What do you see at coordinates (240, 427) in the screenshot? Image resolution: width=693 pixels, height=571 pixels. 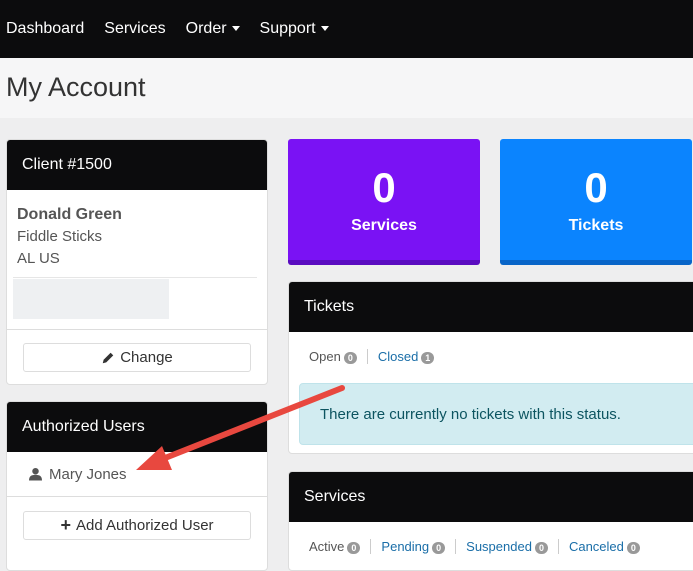 I see `annotation-arrow-icon` at bounding box center [240, 427].